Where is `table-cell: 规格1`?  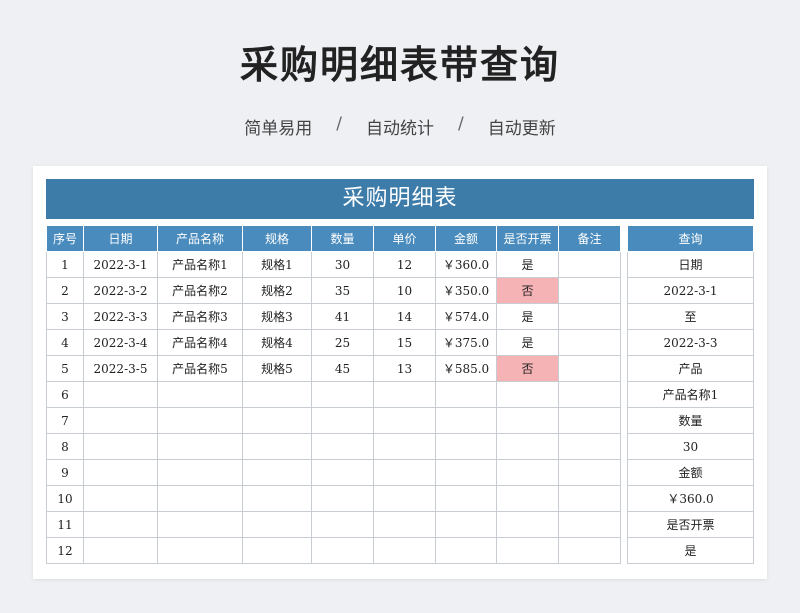
table-cell: 规格1 is located at coordinates (277, 264).